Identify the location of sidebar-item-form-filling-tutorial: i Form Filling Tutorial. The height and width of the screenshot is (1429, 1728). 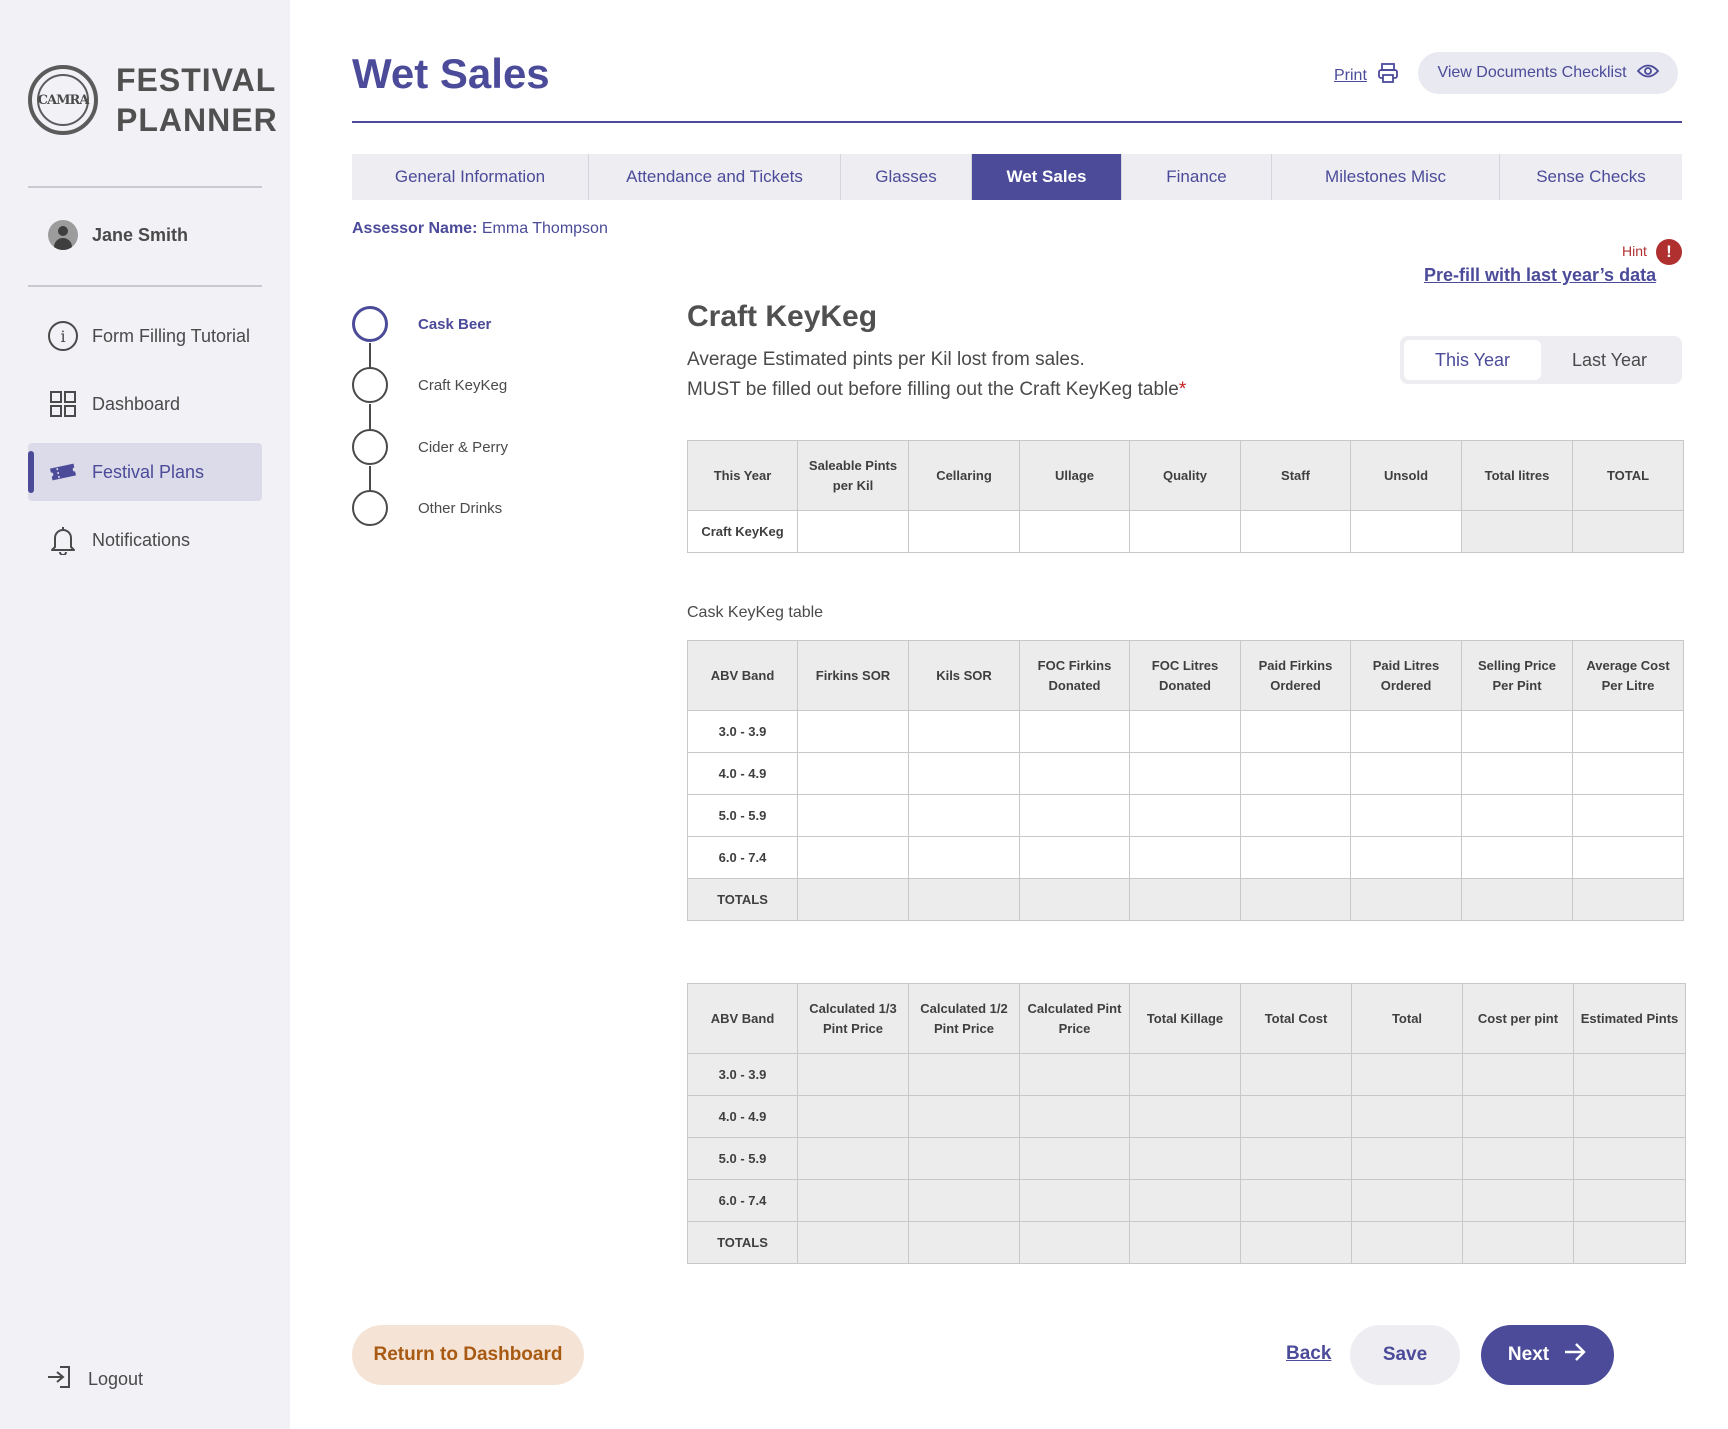
(145, 336).